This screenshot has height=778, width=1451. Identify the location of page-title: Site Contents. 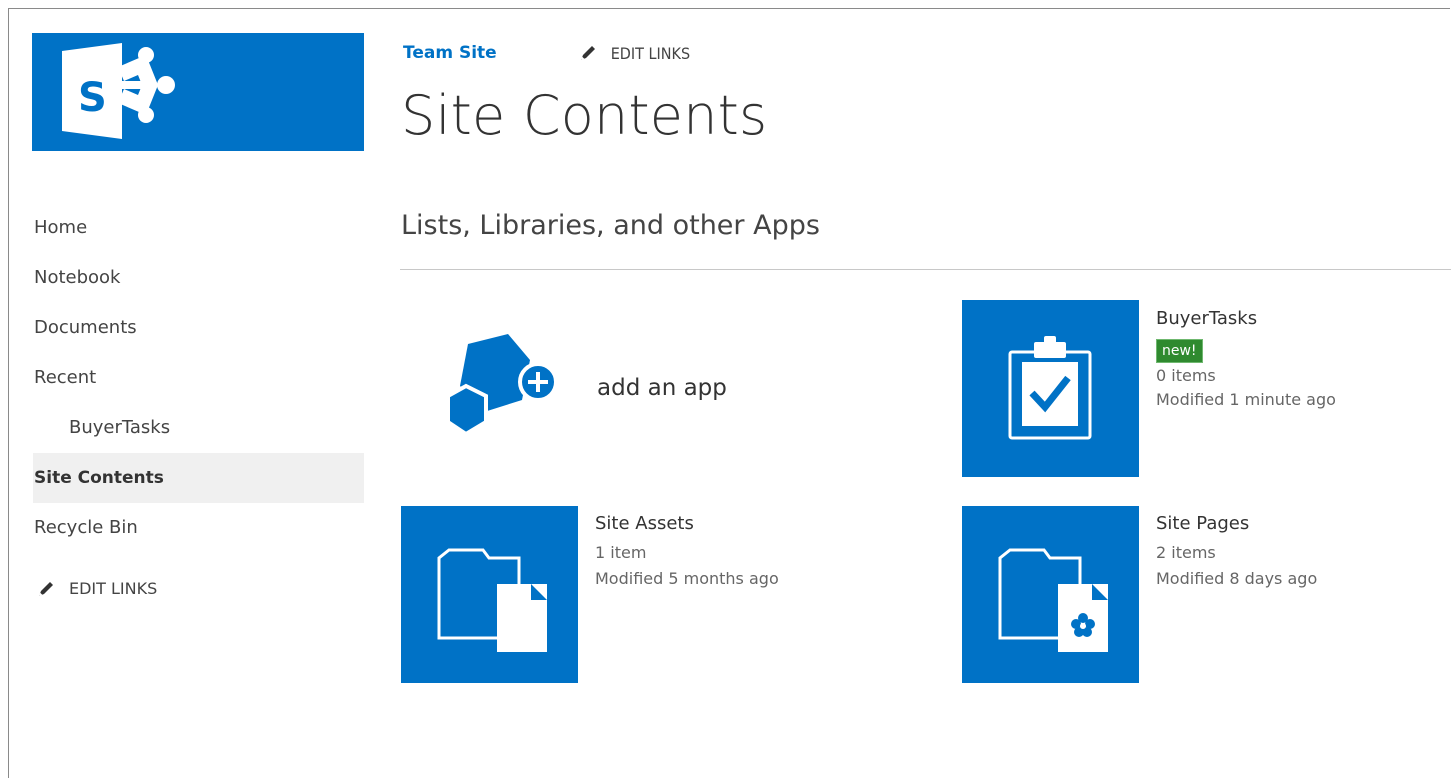
(584, 115).